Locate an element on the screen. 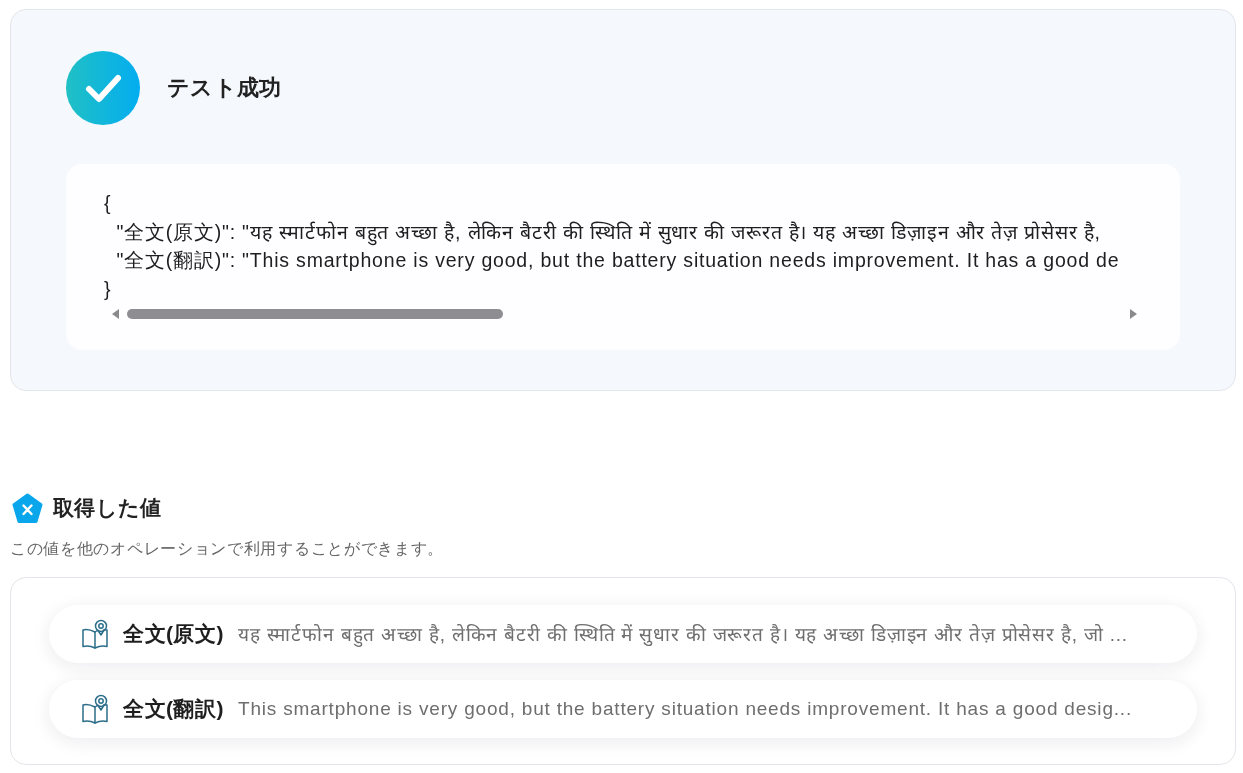 This screenshot has width=1243, height=773. section-description: この値を他のオペレーションで利用することができます。 is located at coordinates (228, 548).